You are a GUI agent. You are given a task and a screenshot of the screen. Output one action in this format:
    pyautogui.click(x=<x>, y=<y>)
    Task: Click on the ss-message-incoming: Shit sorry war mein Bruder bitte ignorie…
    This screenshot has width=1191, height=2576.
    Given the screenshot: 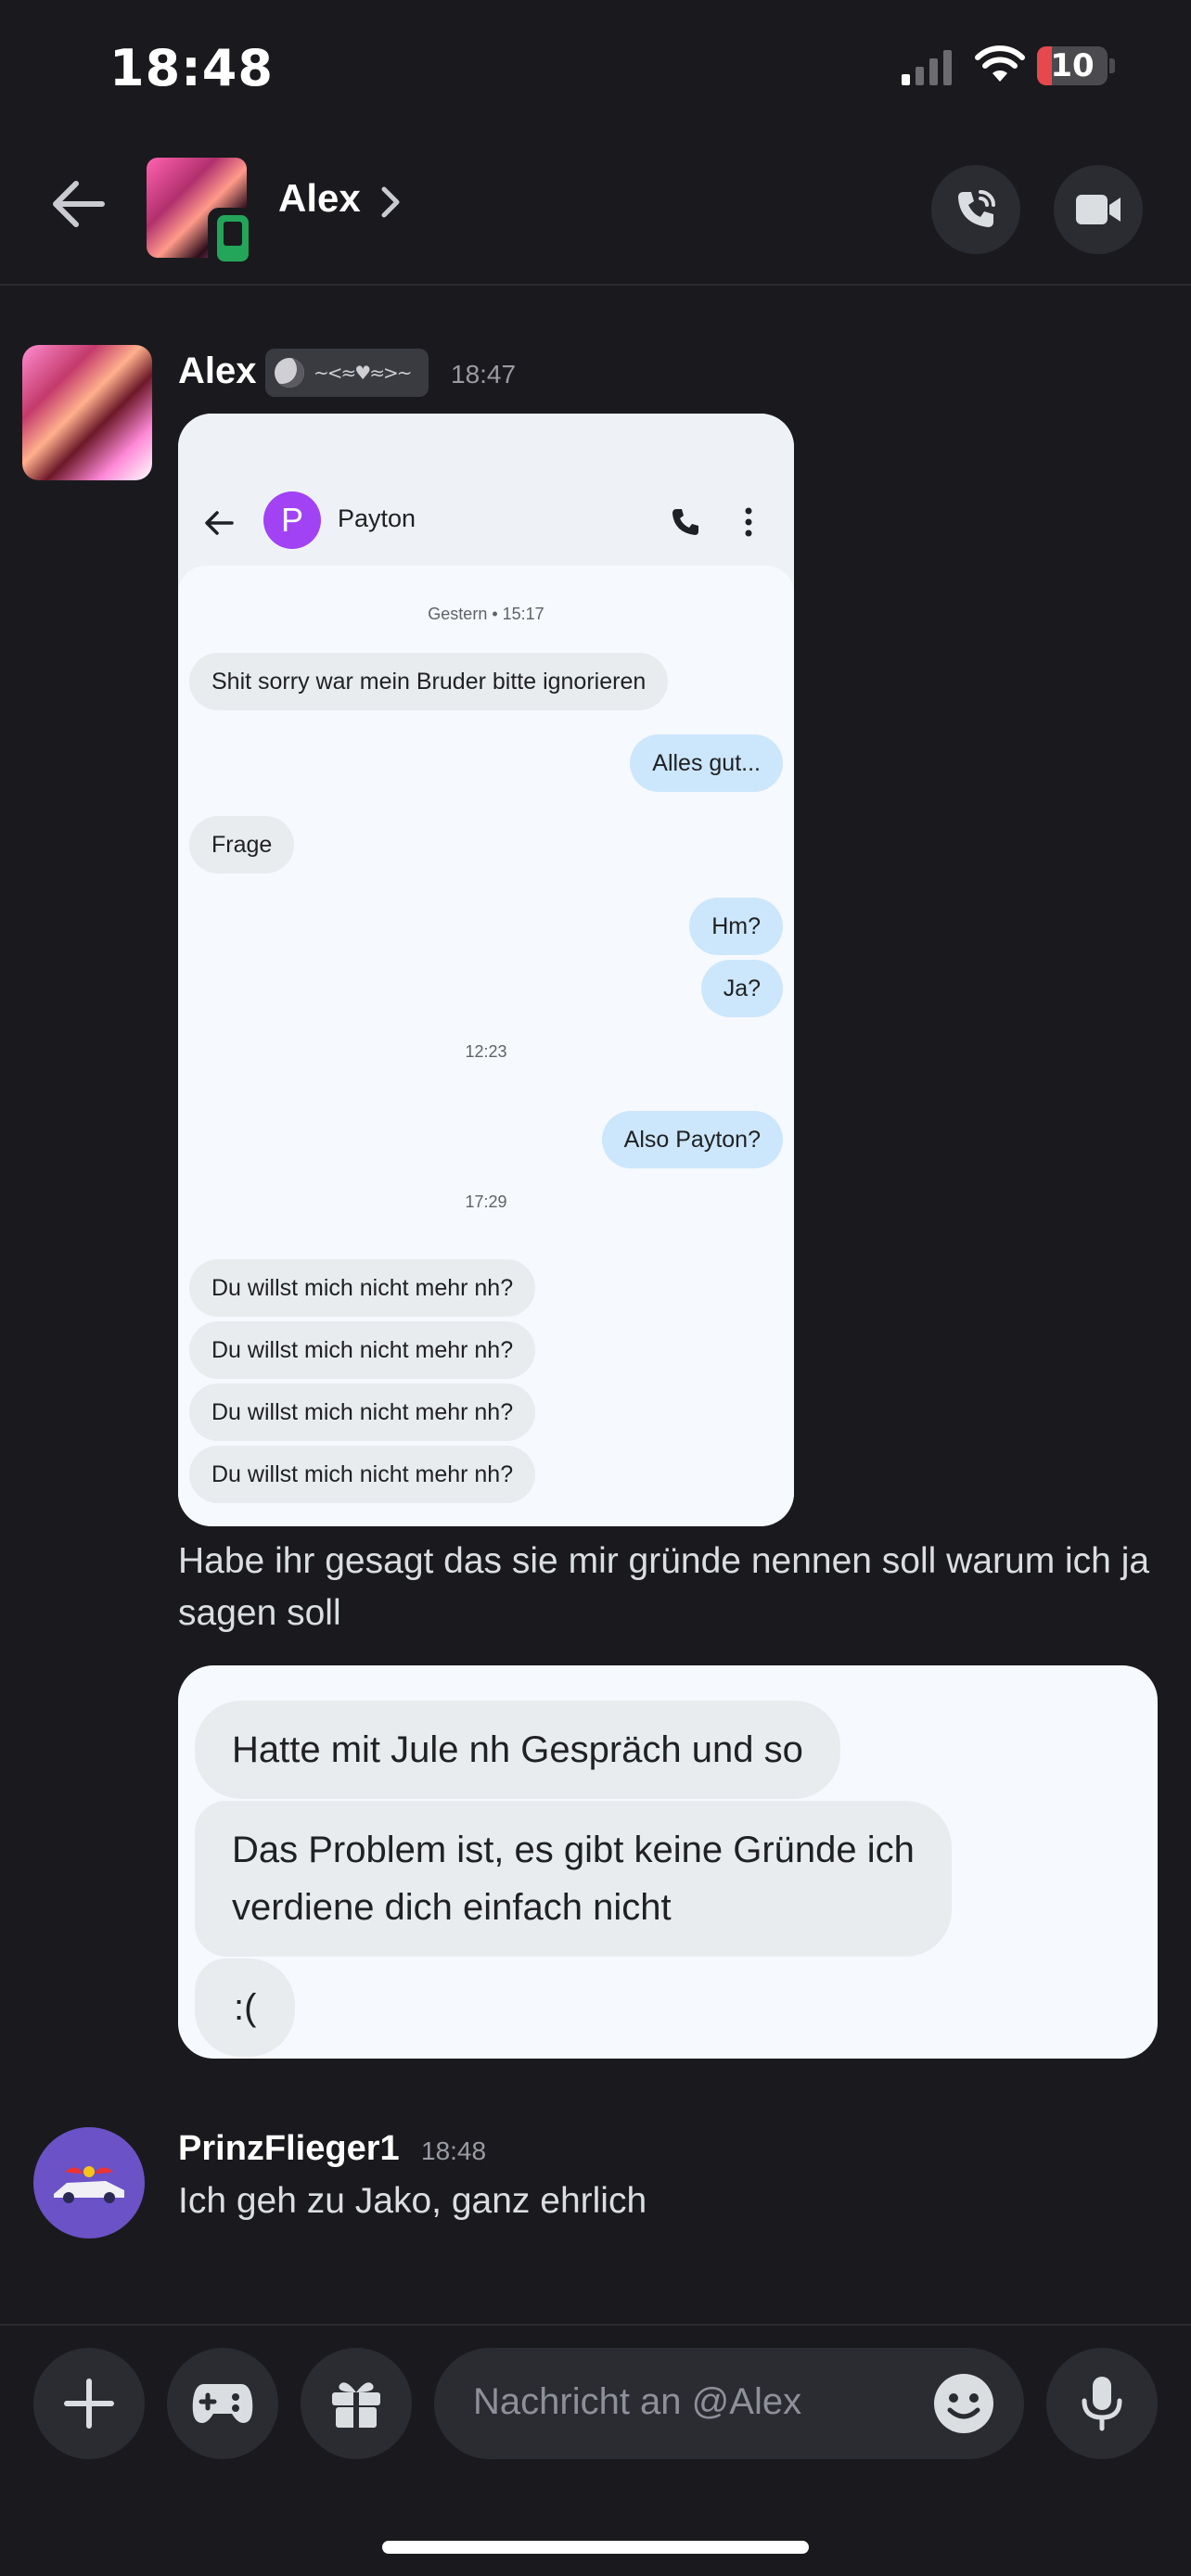 What is the action you would take?
    pyautogui.click(x=429, y=682)
    